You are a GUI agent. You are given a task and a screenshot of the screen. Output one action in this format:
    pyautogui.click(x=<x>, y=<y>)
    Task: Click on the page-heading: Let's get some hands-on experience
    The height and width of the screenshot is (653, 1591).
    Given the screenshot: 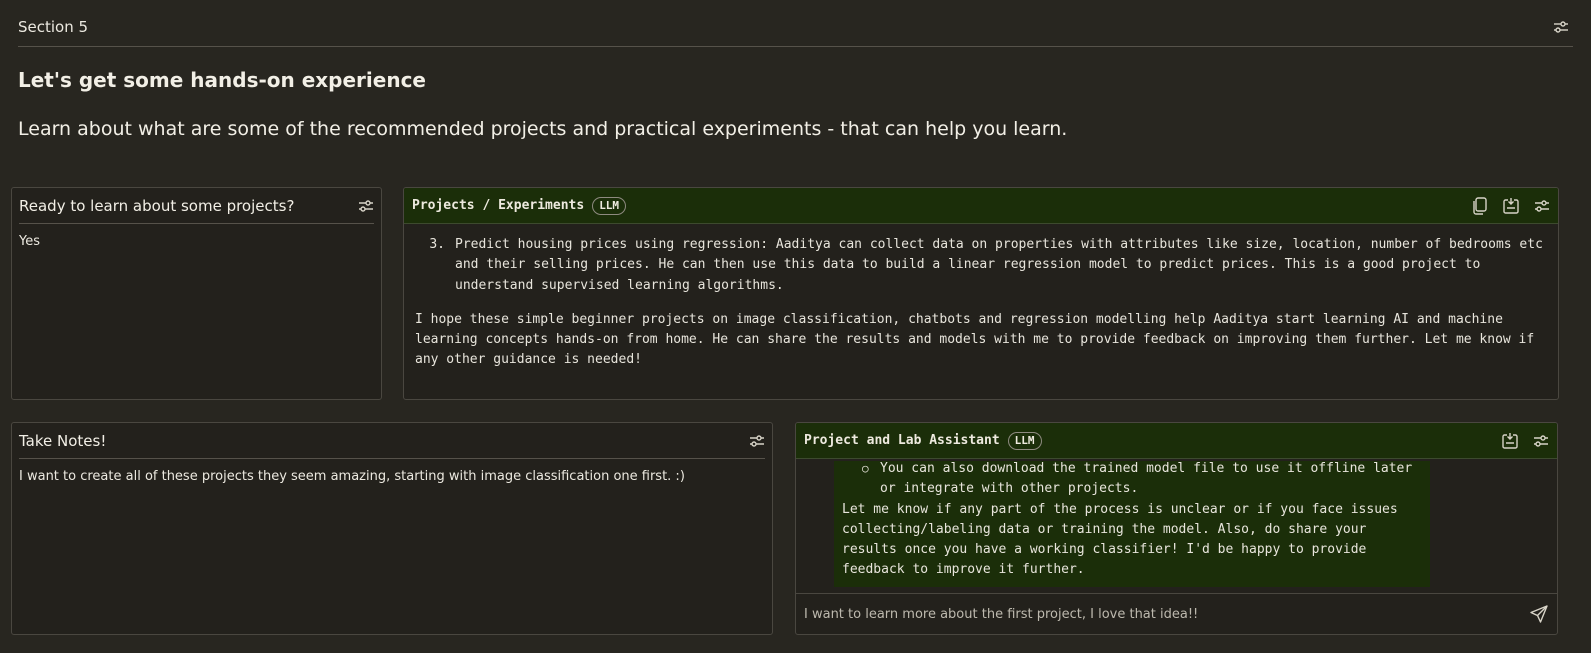 What is the action you would take?
    pyautogui.click(x=222, y=80)
    